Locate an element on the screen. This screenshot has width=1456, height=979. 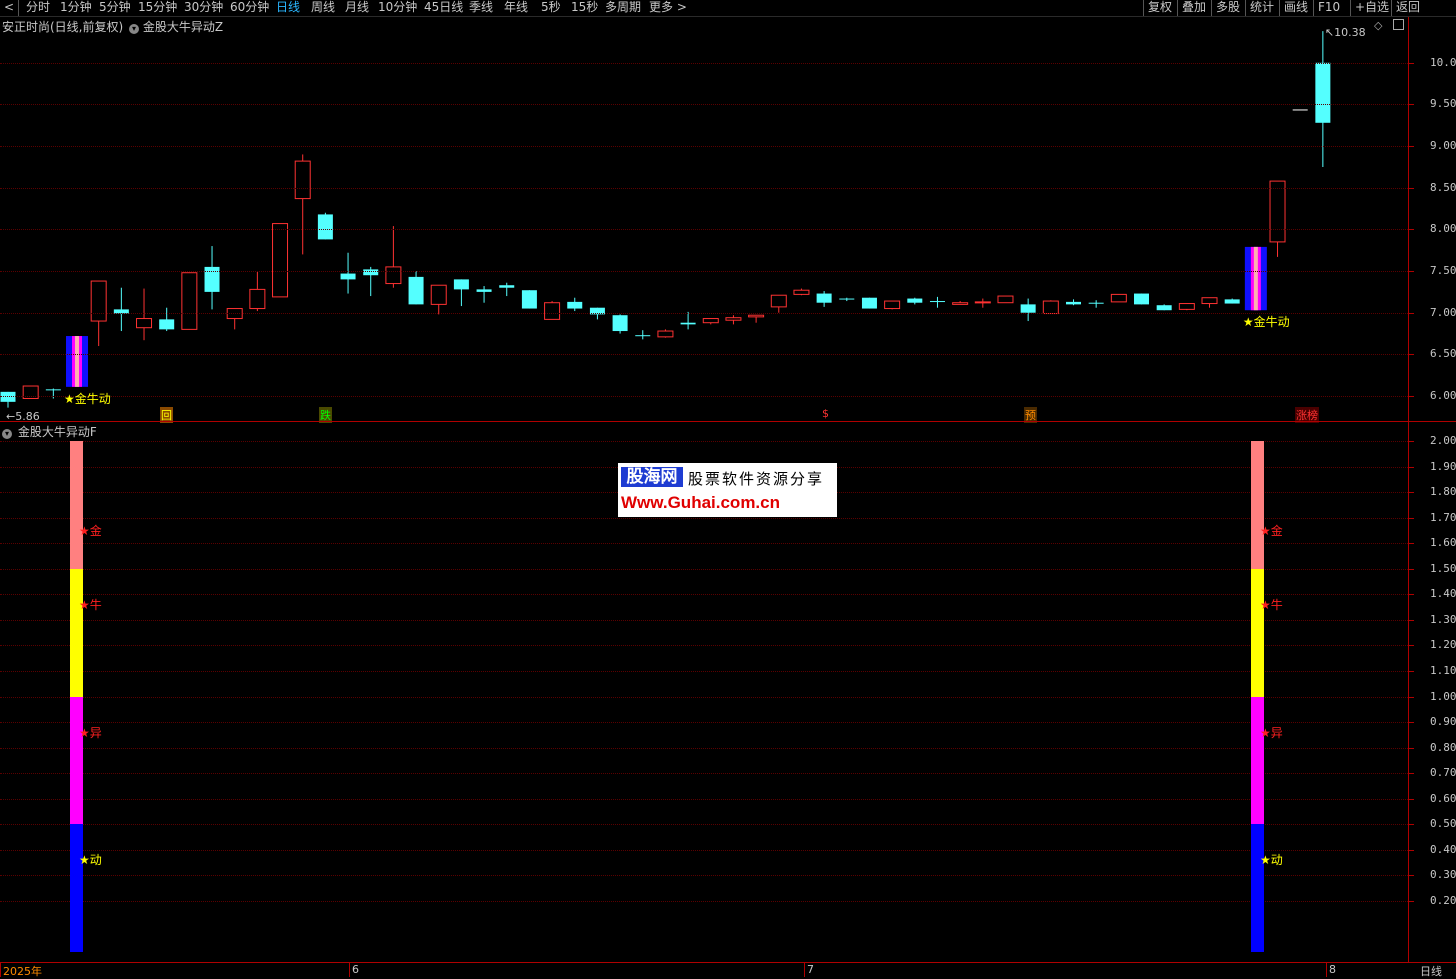
toolbar-button-7: 返回 is located at coordinates (1407, 8).